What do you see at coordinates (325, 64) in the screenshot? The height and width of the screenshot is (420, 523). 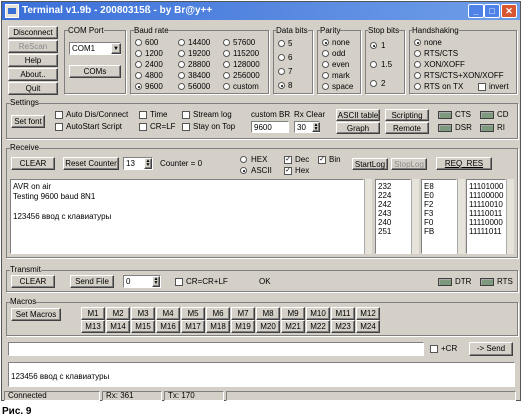 I see `parity-radio-even` at bounding box center [325, 64].